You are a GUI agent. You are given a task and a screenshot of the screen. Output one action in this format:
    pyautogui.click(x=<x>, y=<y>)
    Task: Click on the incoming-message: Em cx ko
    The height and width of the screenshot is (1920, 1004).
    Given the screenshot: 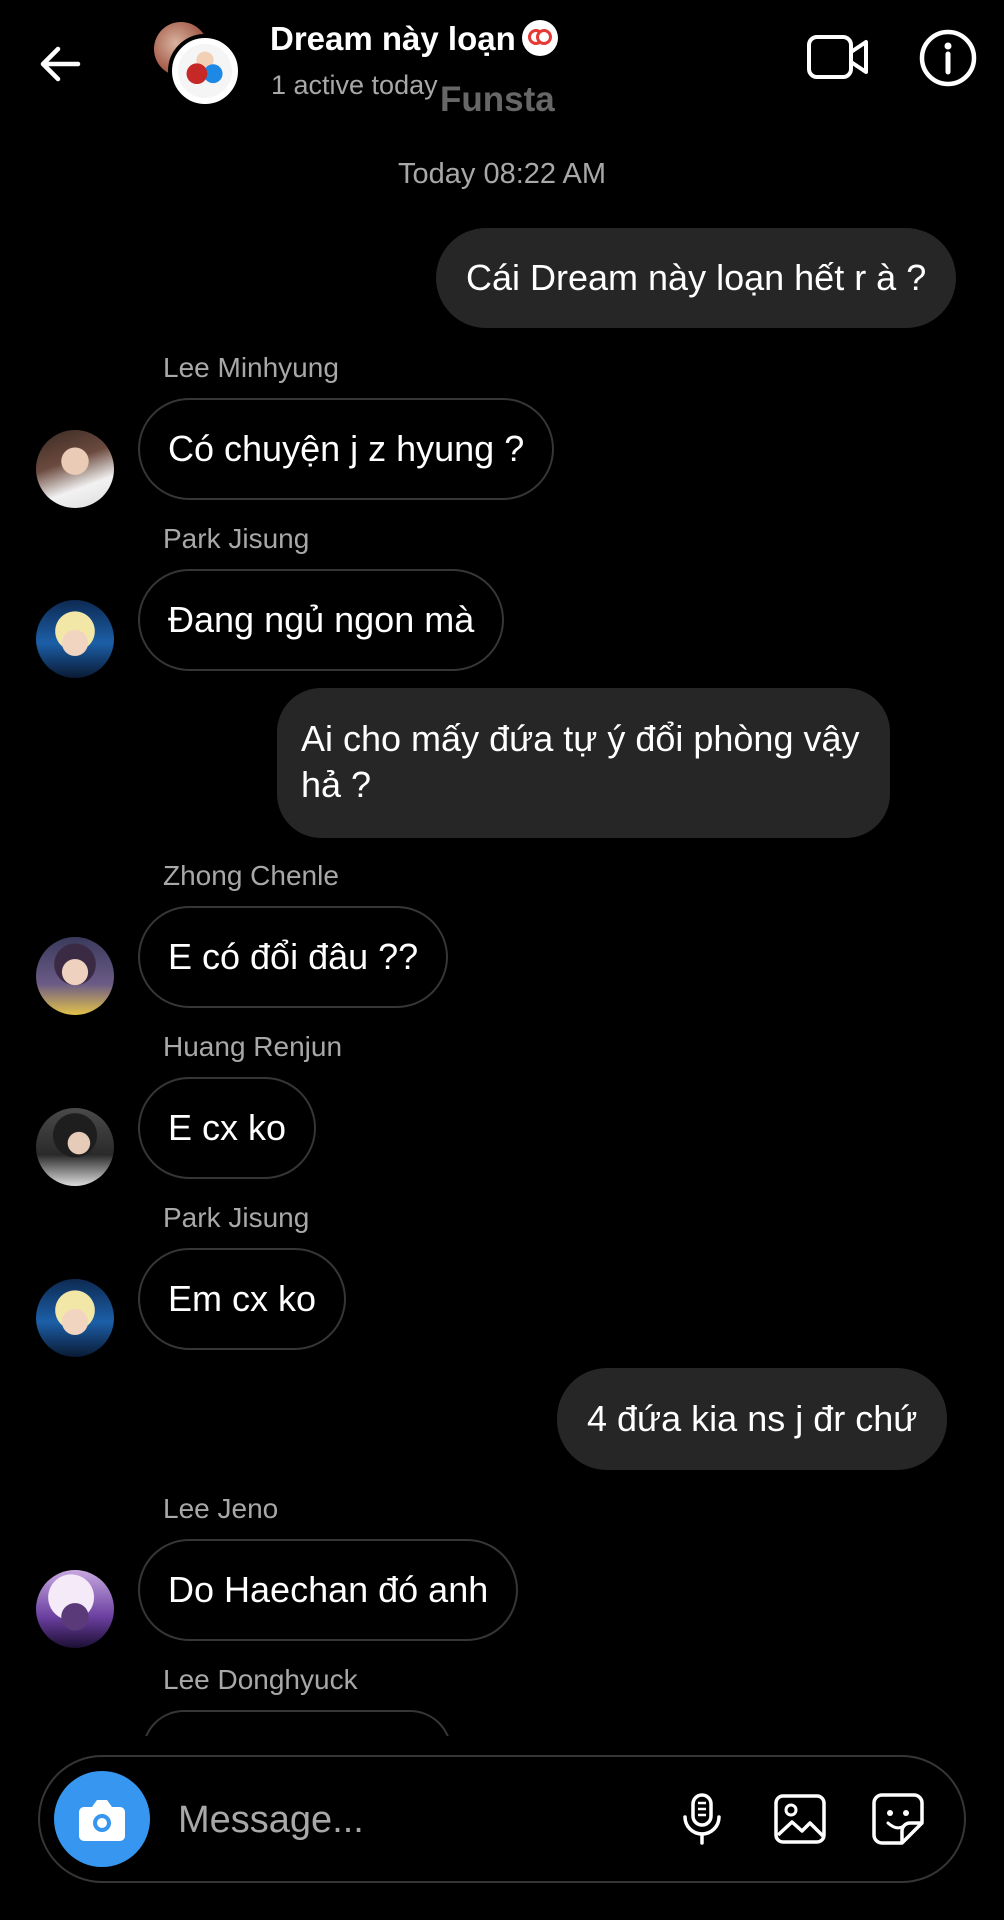 What is the action you would take?
    pyautogui.click(x=242, y=1299)
    